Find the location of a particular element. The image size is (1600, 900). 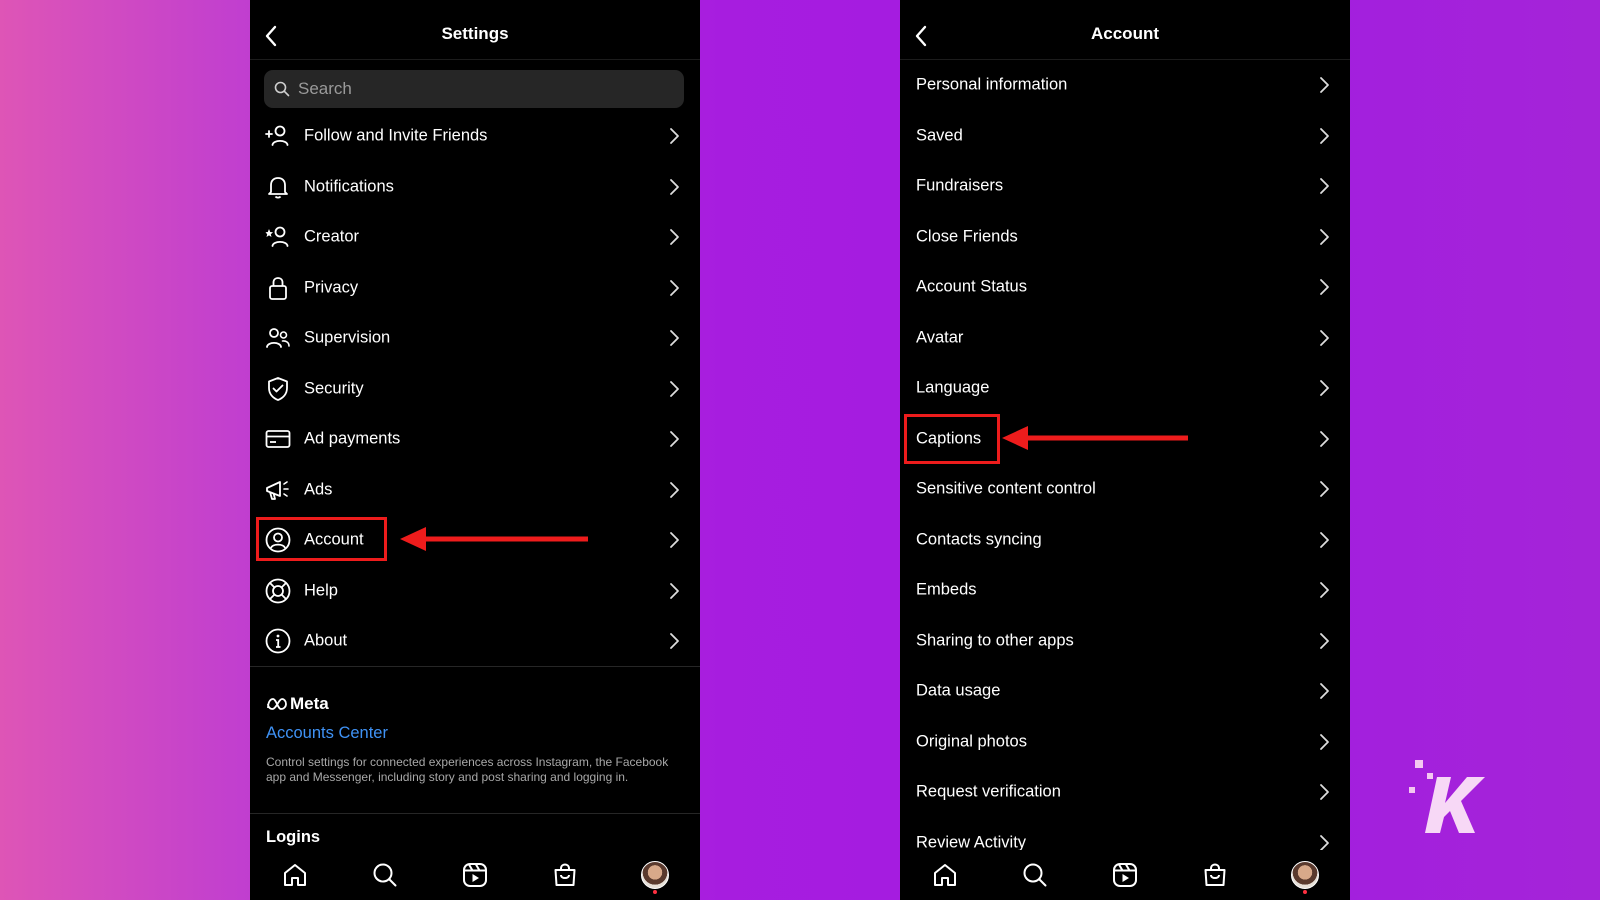

account-item-original-photos: Original photos is located at coordinates (1125, 742).